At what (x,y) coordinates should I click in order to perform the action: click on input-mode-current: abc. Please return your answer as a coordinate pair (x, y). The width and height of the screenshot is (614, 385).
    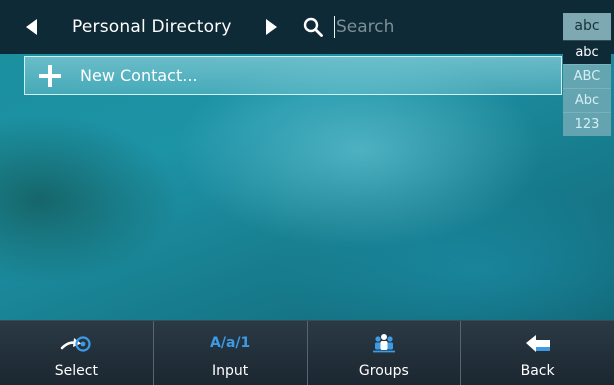
    Looking at the image, I should click on (587, 26).